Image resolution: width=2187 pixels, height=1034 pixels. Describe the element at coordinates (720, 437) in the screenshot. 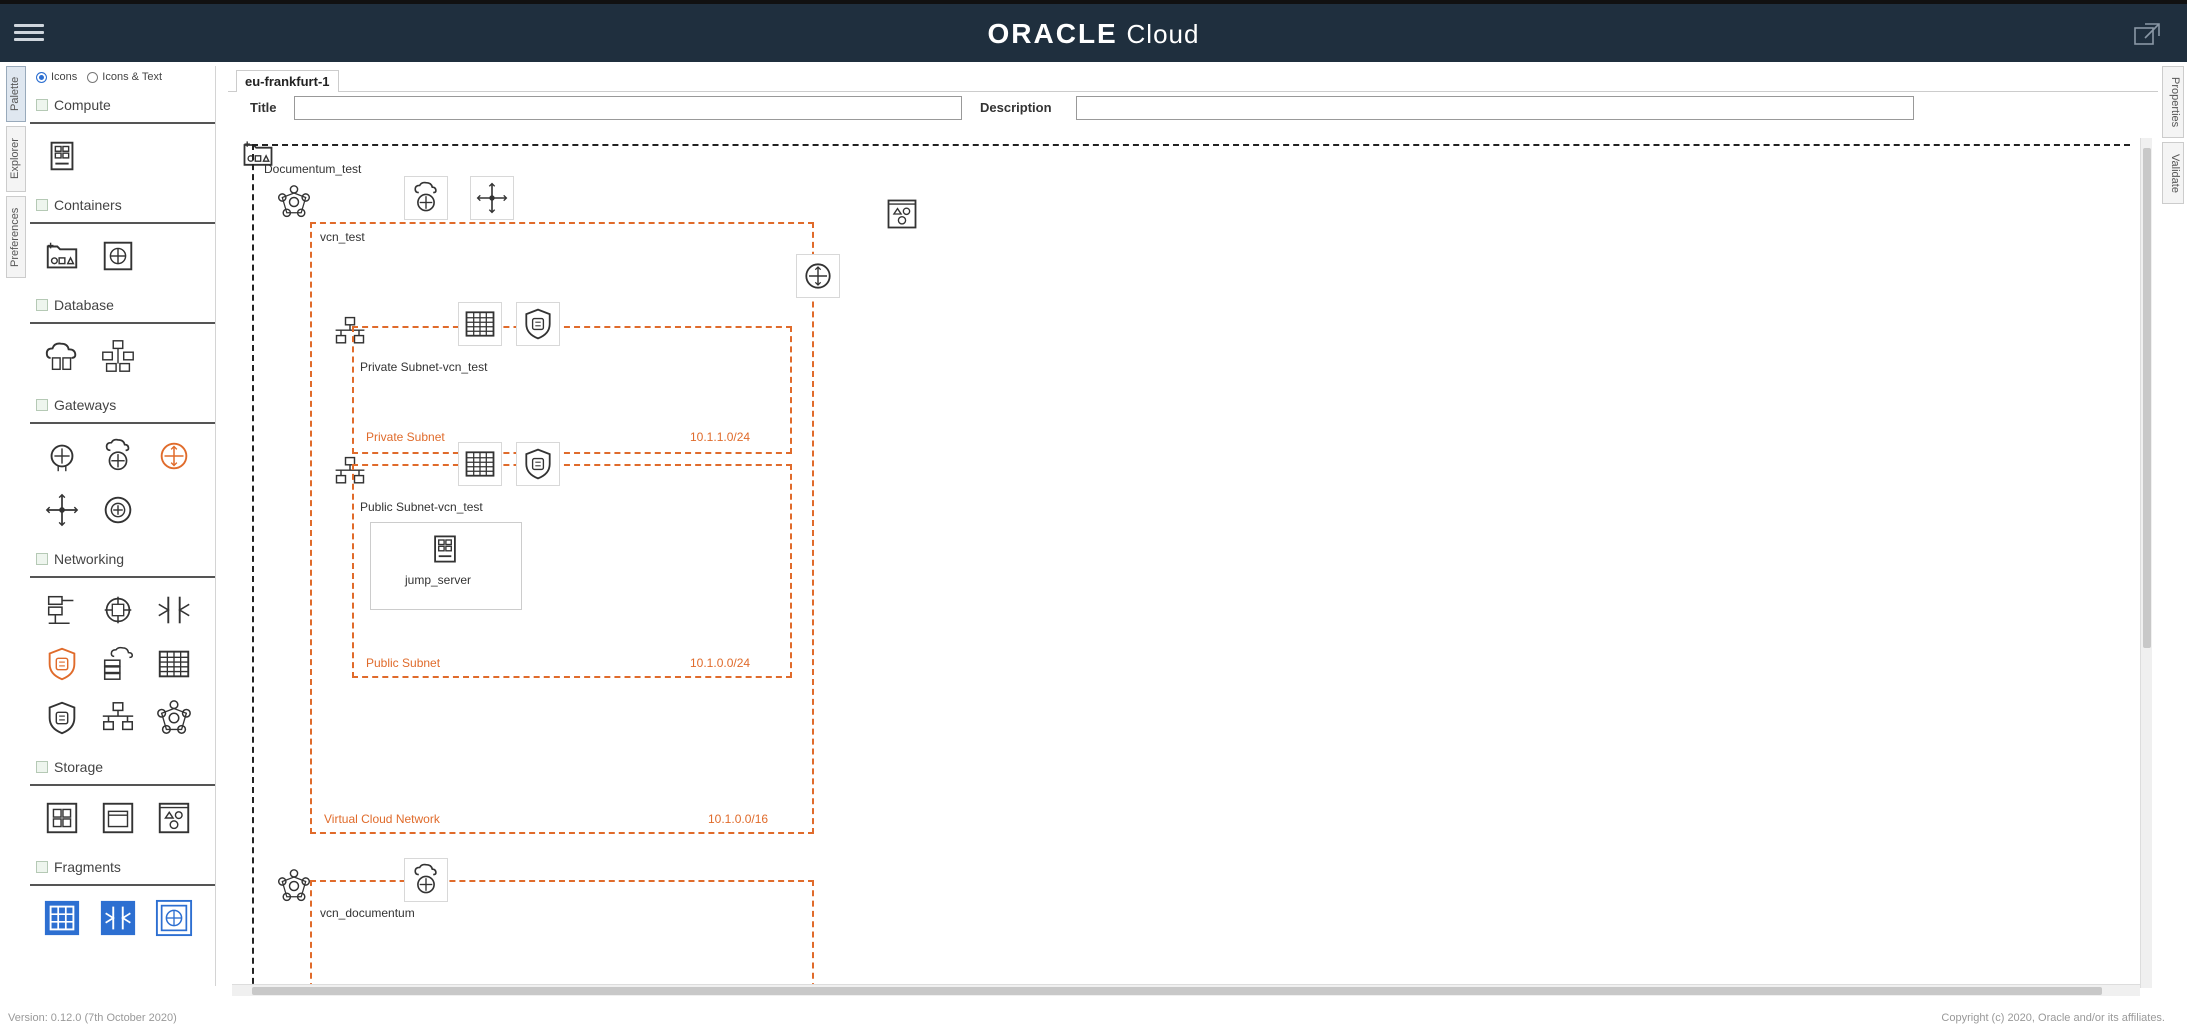

I see `private-subnet-cidr: 10.1.1.0/24` at that location.